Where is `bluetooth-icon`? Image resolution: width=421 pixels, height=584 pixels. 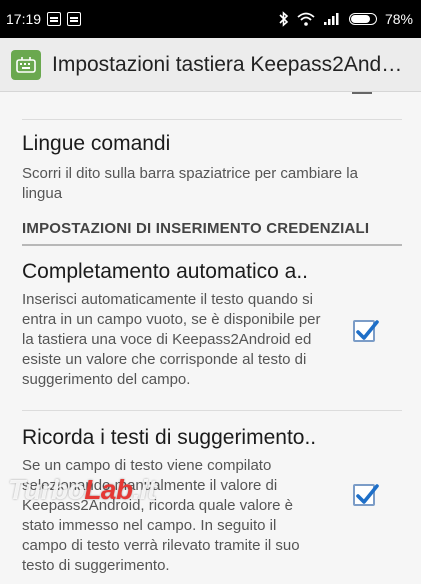
bluetooth-icon is located at coordinates (284, 19).